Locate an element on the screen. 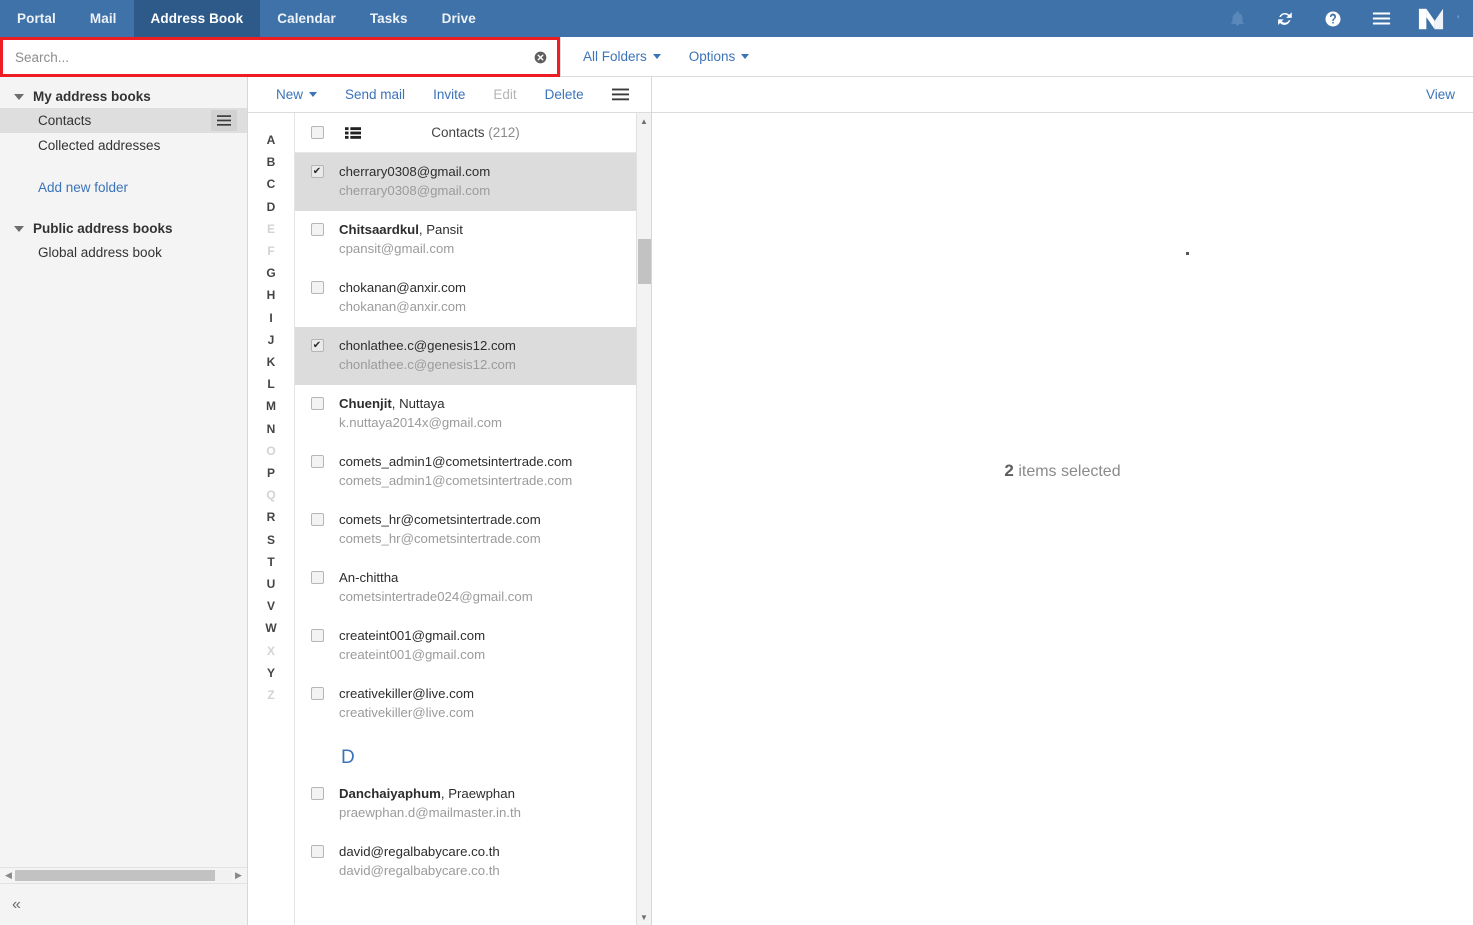 The image size is (1473, 925). contact-title-line: Chuenjit, Nuttaya is located at coordinates (482, 404).